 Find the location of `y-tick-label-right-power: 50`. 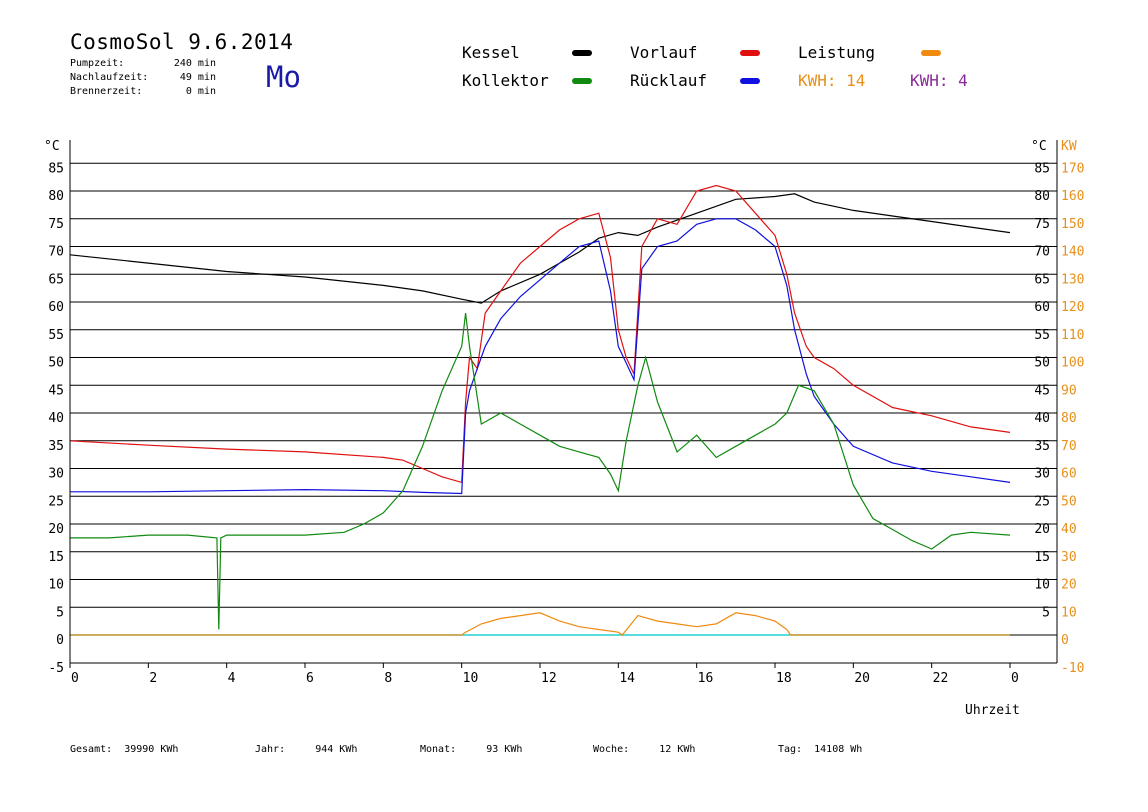

y-tick-label-right-power: 50 is located at coordinates (1069, 501).